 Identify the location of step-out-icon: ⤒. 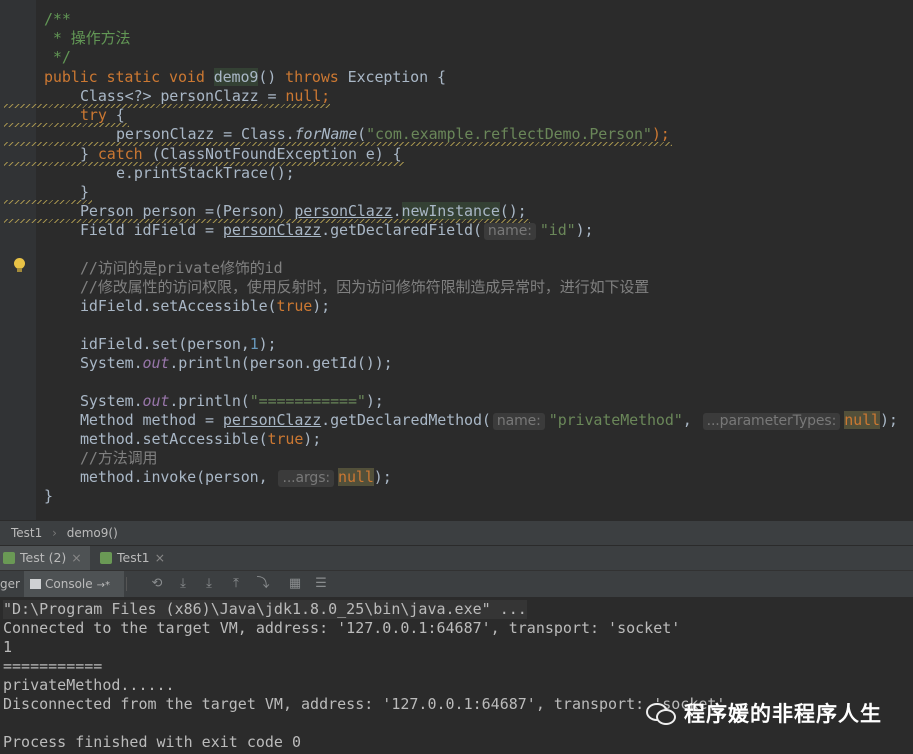
(236, 584).